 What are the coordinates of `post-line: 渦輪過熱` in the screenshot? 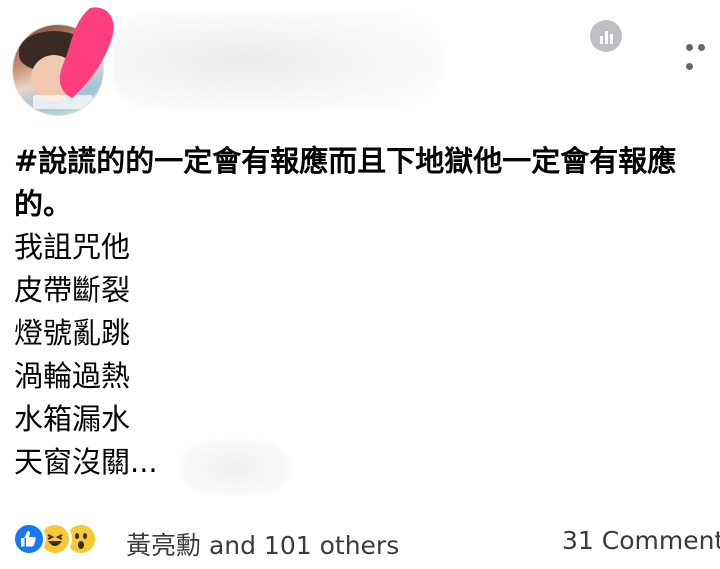 It's located at (72, 376).